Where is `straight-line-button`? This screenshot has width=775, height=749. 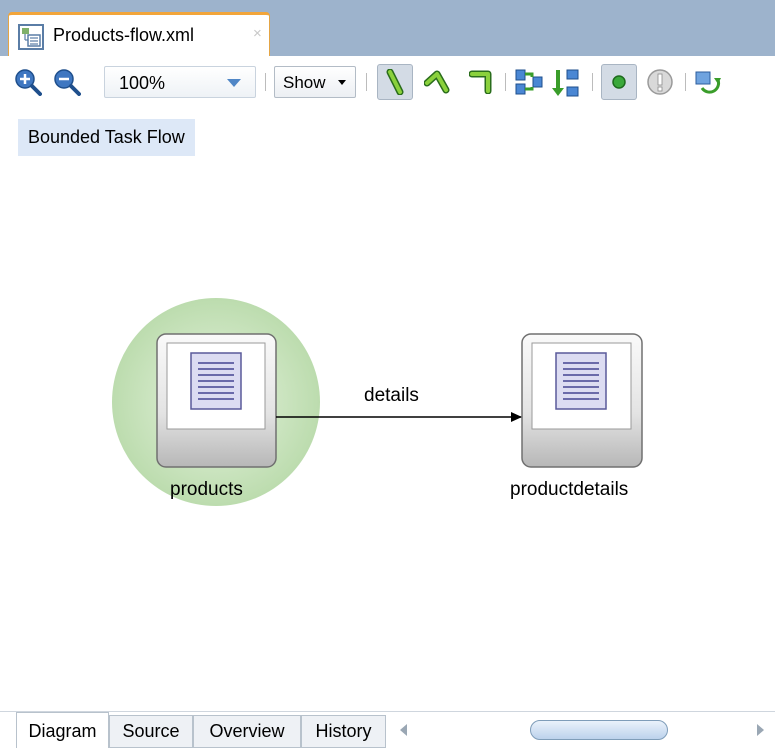
straight-line-button is located at coordinates (395, 82).